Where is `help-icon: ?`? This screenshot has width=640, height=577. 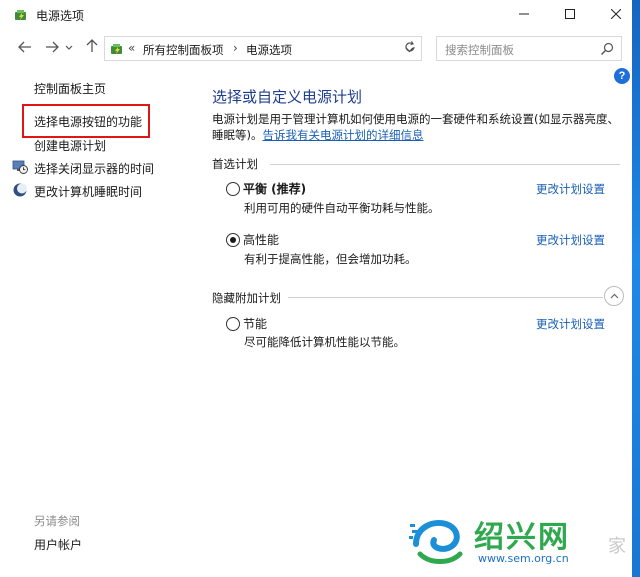 help-icon: ? is located at coordinates (622, 76).